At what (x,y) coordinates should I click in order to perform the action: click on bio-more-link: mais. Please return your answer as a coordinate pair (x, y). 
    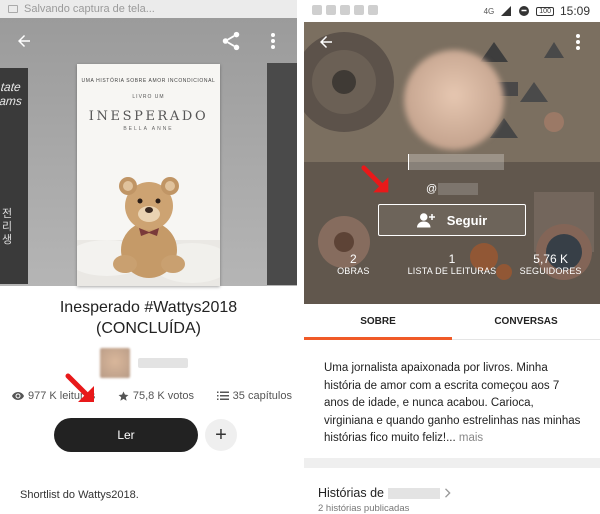
    Looking at the image, I should click on (471, 438).